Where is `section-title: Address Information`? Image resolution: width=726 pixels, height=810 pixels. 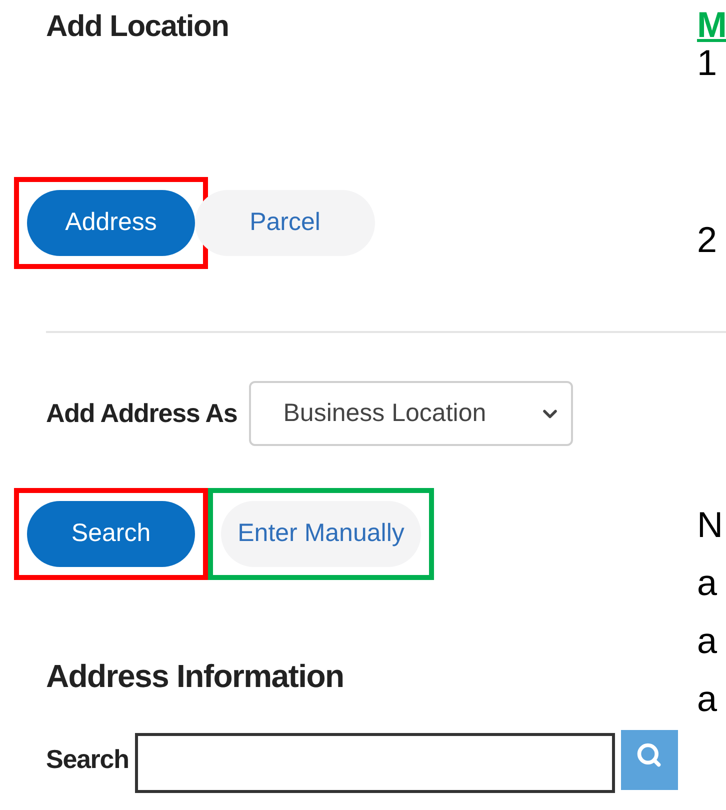 section-title: Address Information is located at coordinates (195, 676).